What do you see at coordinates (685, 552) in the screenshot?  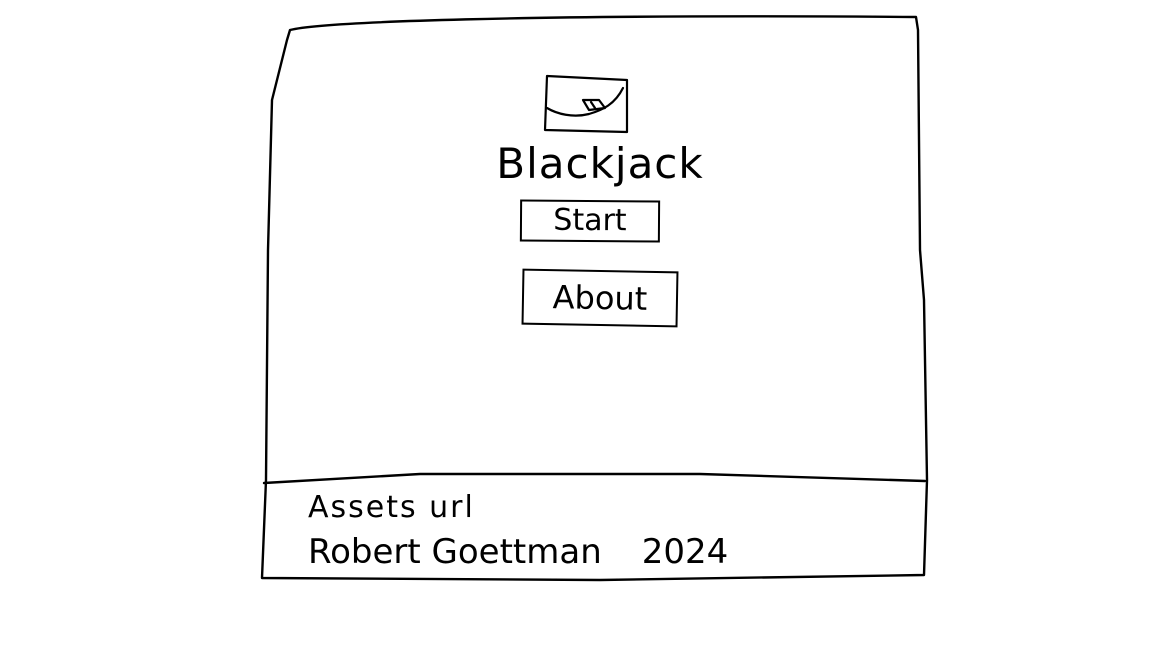 I see `copyright-year: 2024` at bounding box center [685, 552].